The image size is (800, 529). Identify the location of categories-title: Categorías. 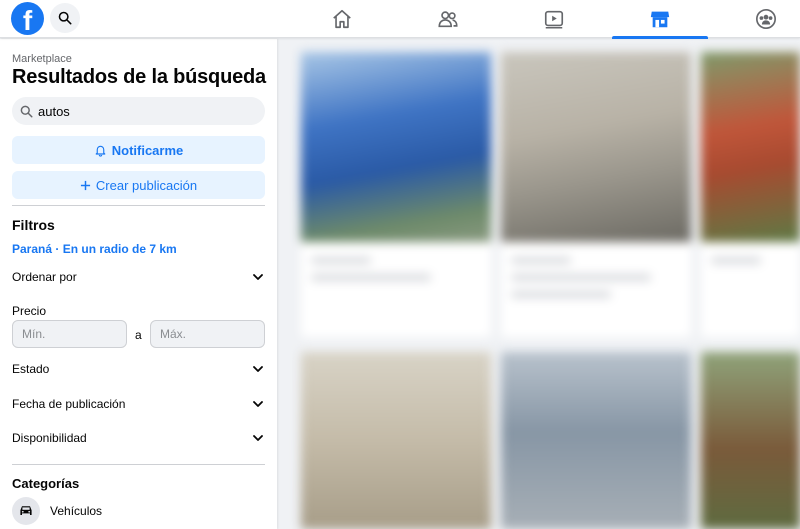
(46, 483).